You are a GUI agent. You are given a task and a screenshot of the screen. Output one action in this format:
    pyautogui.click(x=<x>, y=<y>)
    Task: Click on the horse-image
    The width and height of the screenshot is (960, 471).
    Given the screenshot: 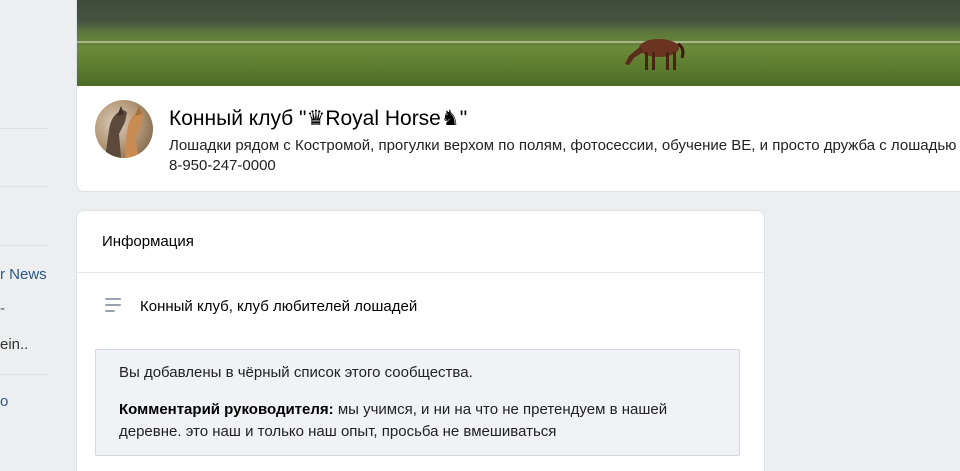 What is the action you would take?
    pyautogui.click(x=655, y=54)
    